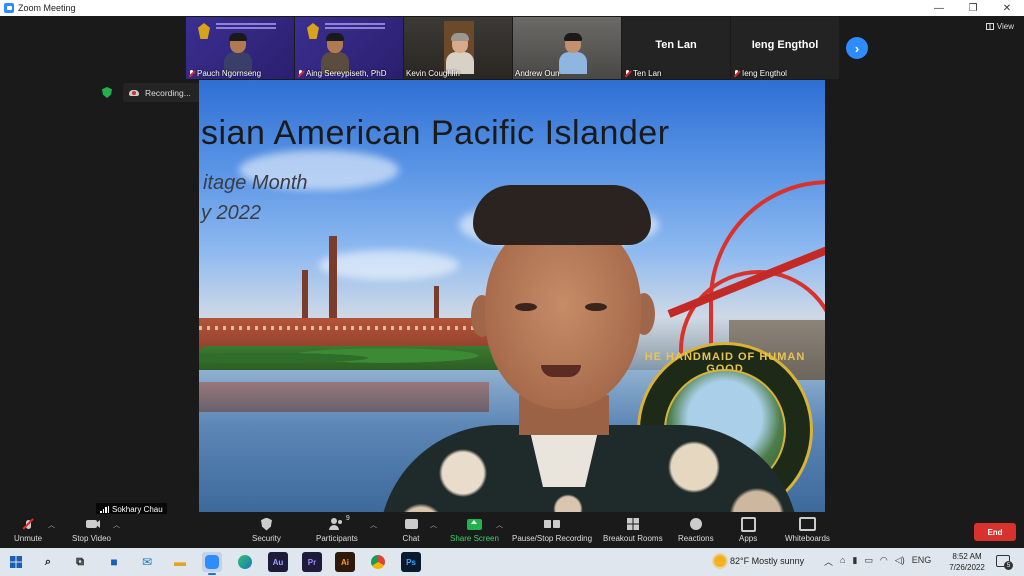 This screenshot has width=1024, height=576. What do you see at coordinates (92, 524) in the screenshot?
I see `video-camera-icon` at bounding box center [92, 524].